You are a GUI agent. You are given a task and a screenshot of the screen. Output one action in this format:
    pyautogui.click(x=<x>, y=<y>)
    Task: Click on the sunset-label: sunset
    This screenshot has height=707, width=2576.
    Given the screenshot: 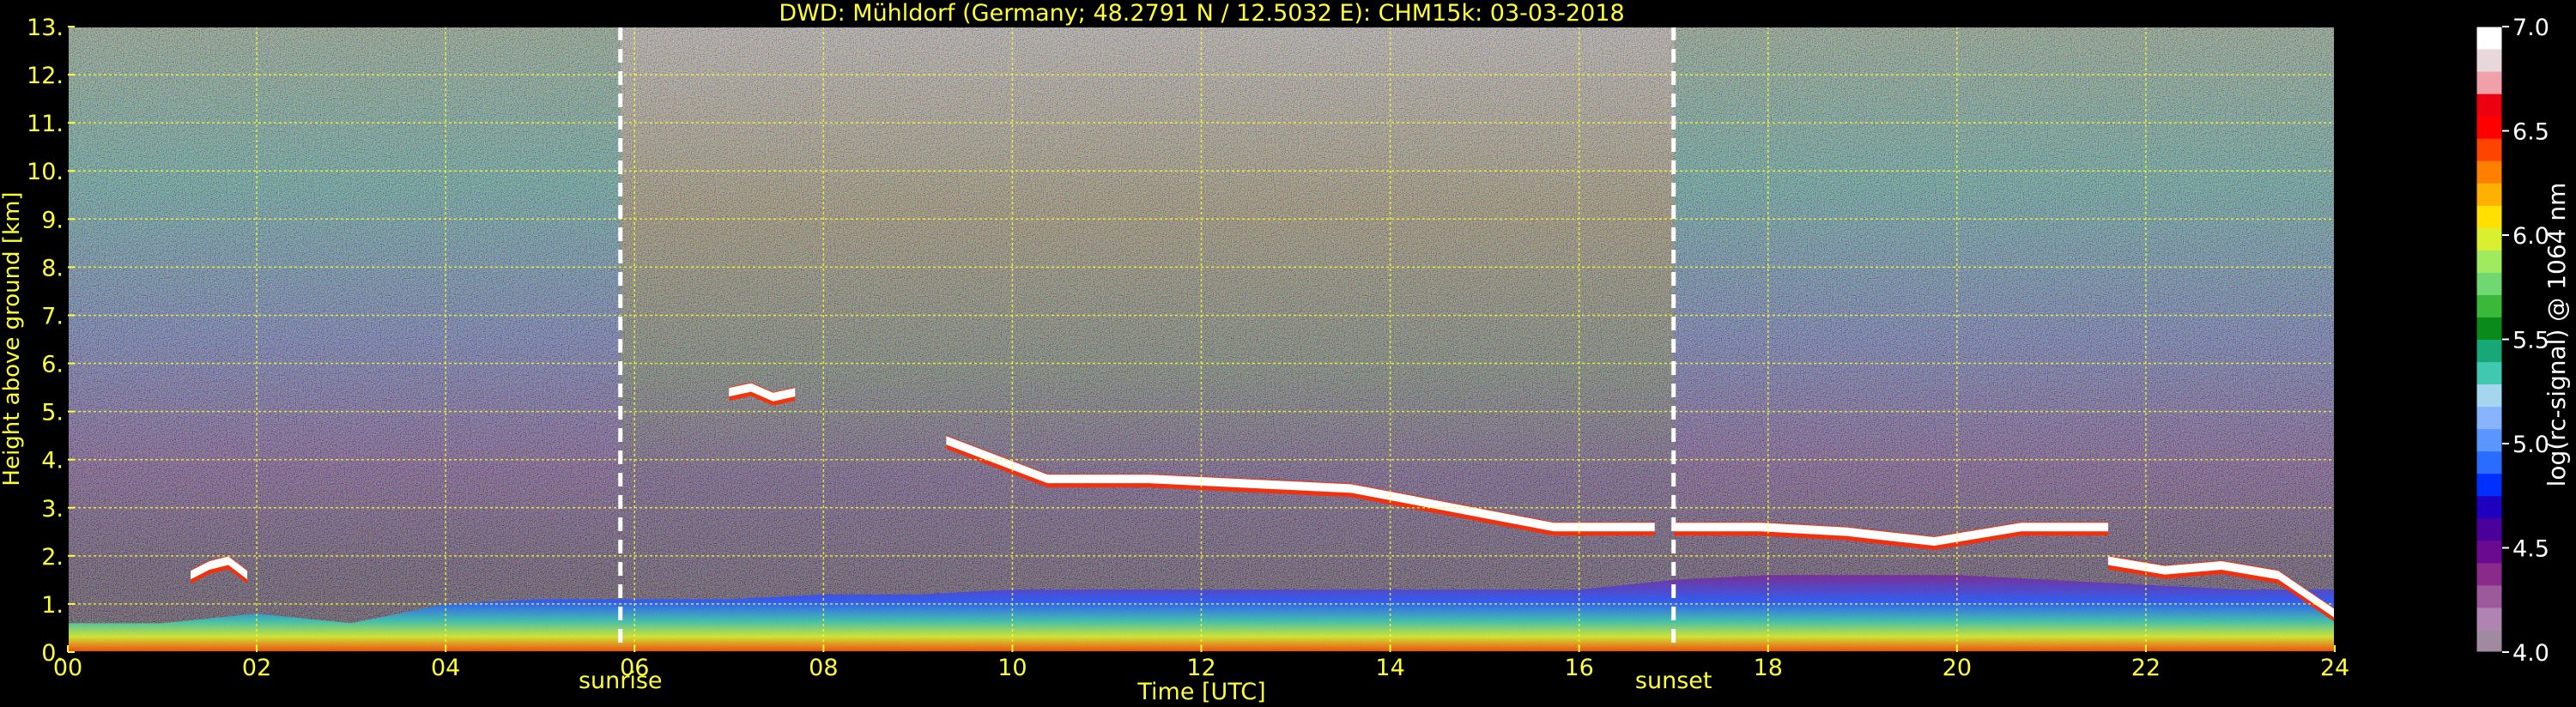 What is the action you would take?
    pyautogui.click(x=1673, y=681)
    